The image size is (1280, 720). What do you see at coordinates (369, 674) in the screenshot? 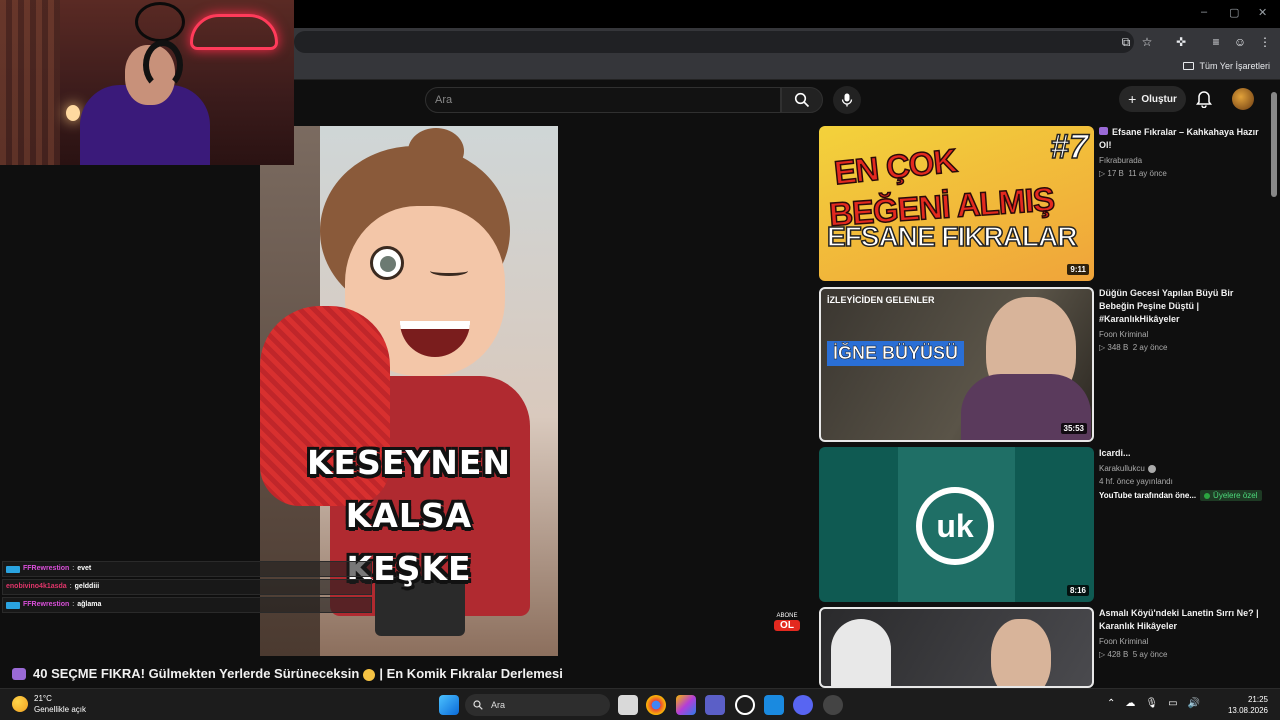
I see `laughing-emoji-icon` at bounding box center [369, 674].